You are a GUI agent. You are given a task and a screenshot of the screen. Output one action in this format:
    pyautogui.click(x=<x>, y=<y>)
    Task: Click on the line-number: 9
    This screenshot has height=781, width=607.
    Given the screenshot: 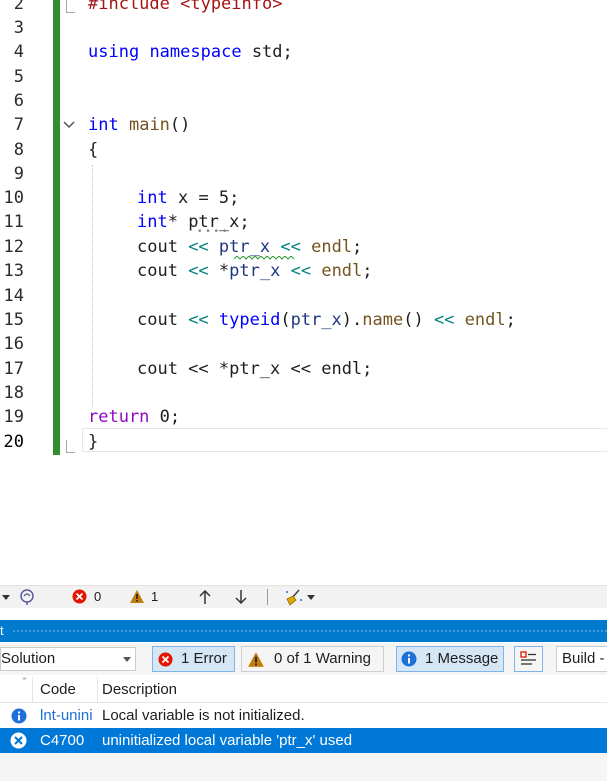 What is the action you would take?
    pyautogui.click(x=18, y=174)
    